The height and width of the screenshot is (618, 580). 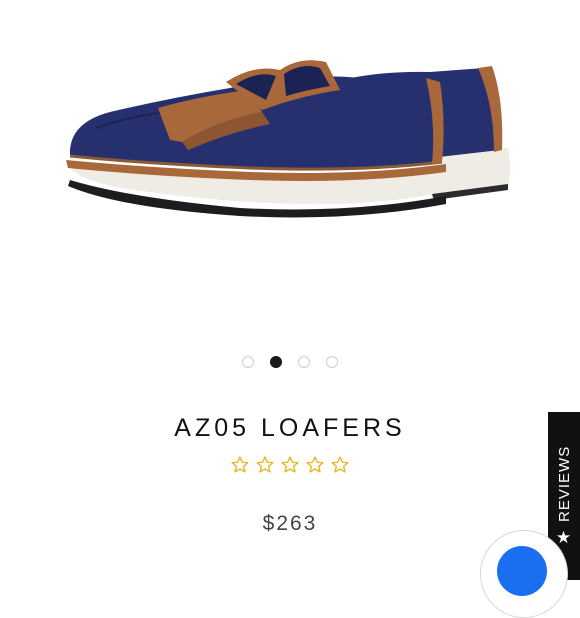 I want to click on rating-stars, so click(x=290, y=465).